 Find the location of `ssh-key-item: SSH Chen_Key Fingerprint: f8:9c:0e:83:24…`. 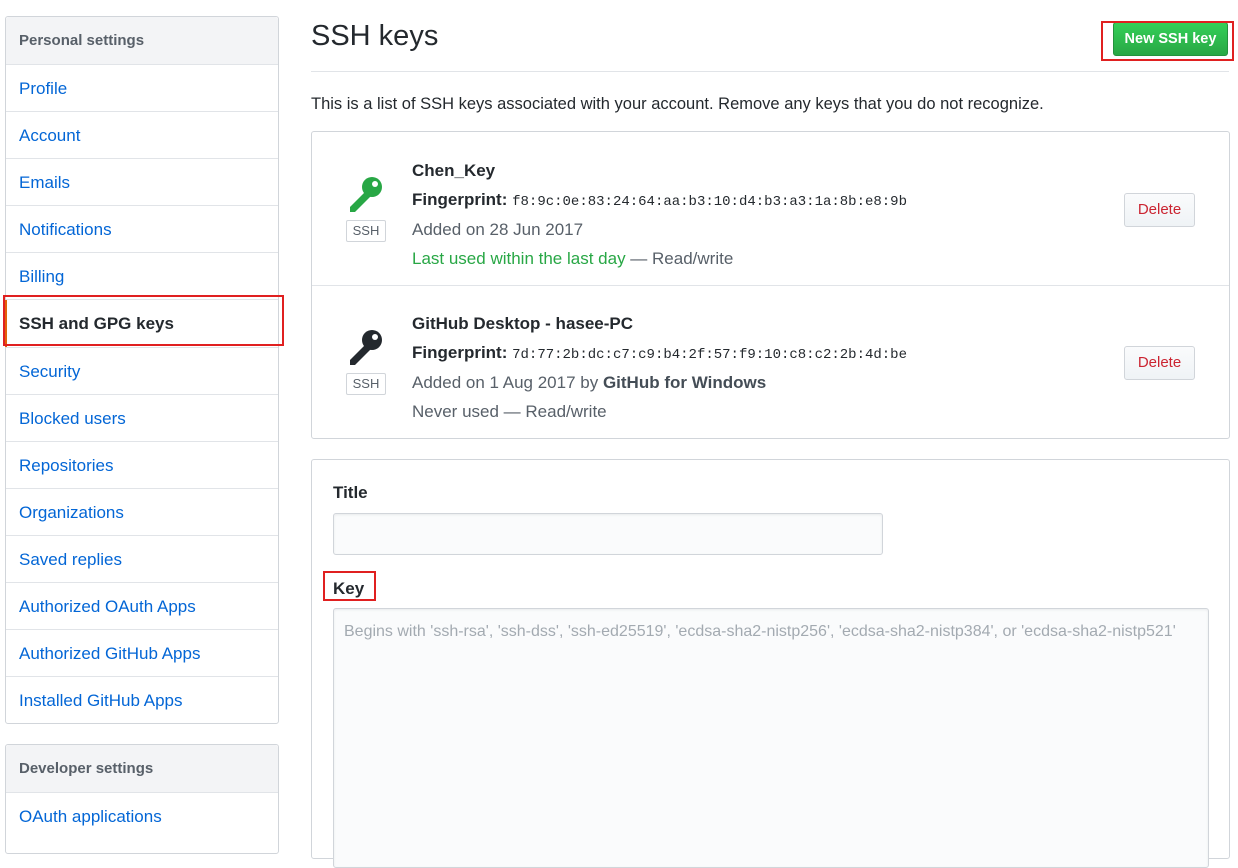

ssh-key-item: SSH Chen_Key Fingerprint: f8:9c:0e:83:24… is located at coordinates (770, 209).